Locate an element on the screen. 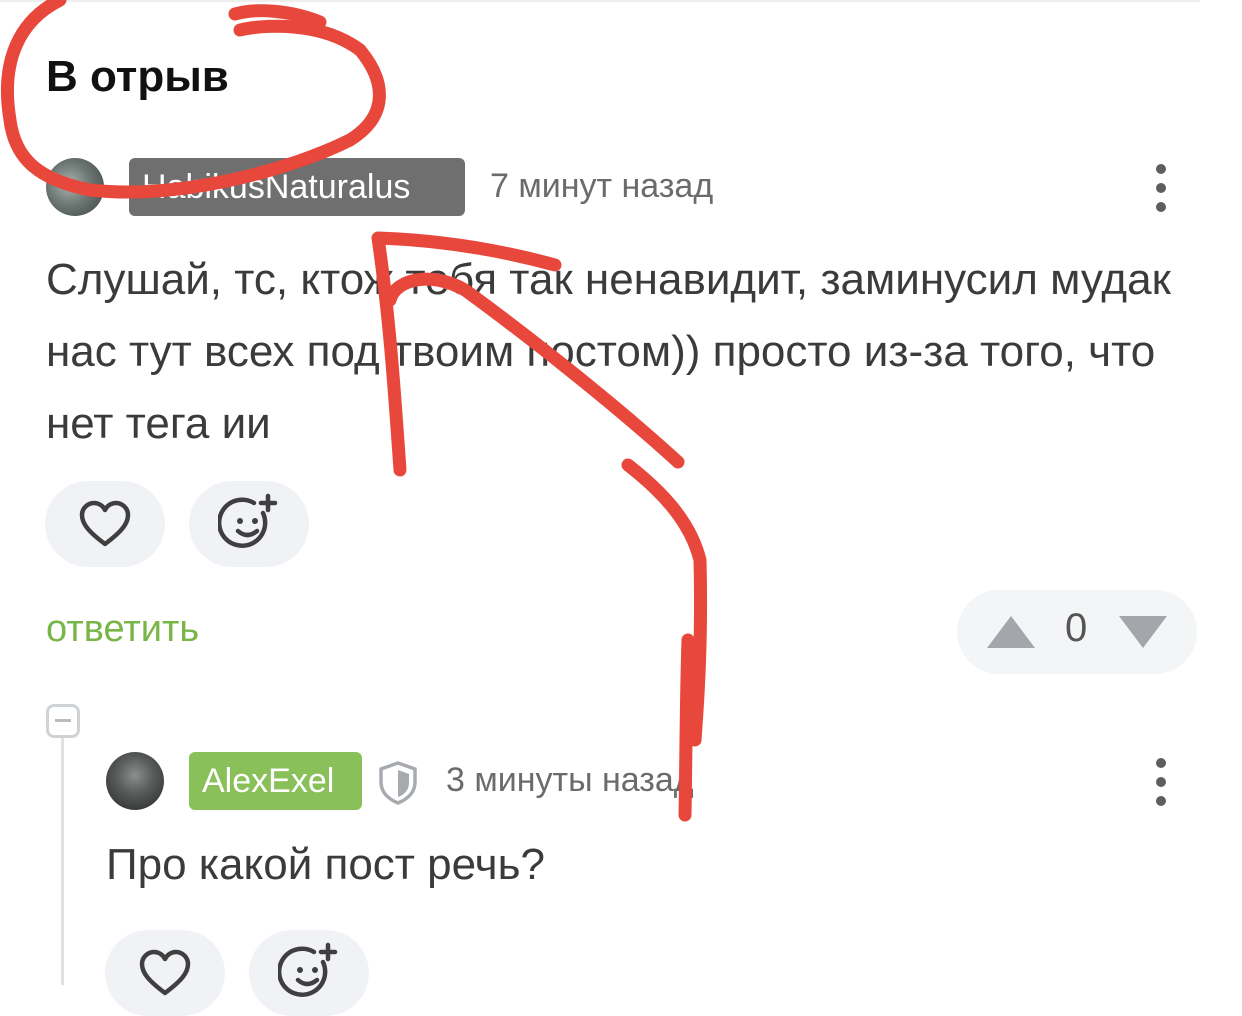  comment-text: Про какой пост речь? is located at coordinates (325, 864).